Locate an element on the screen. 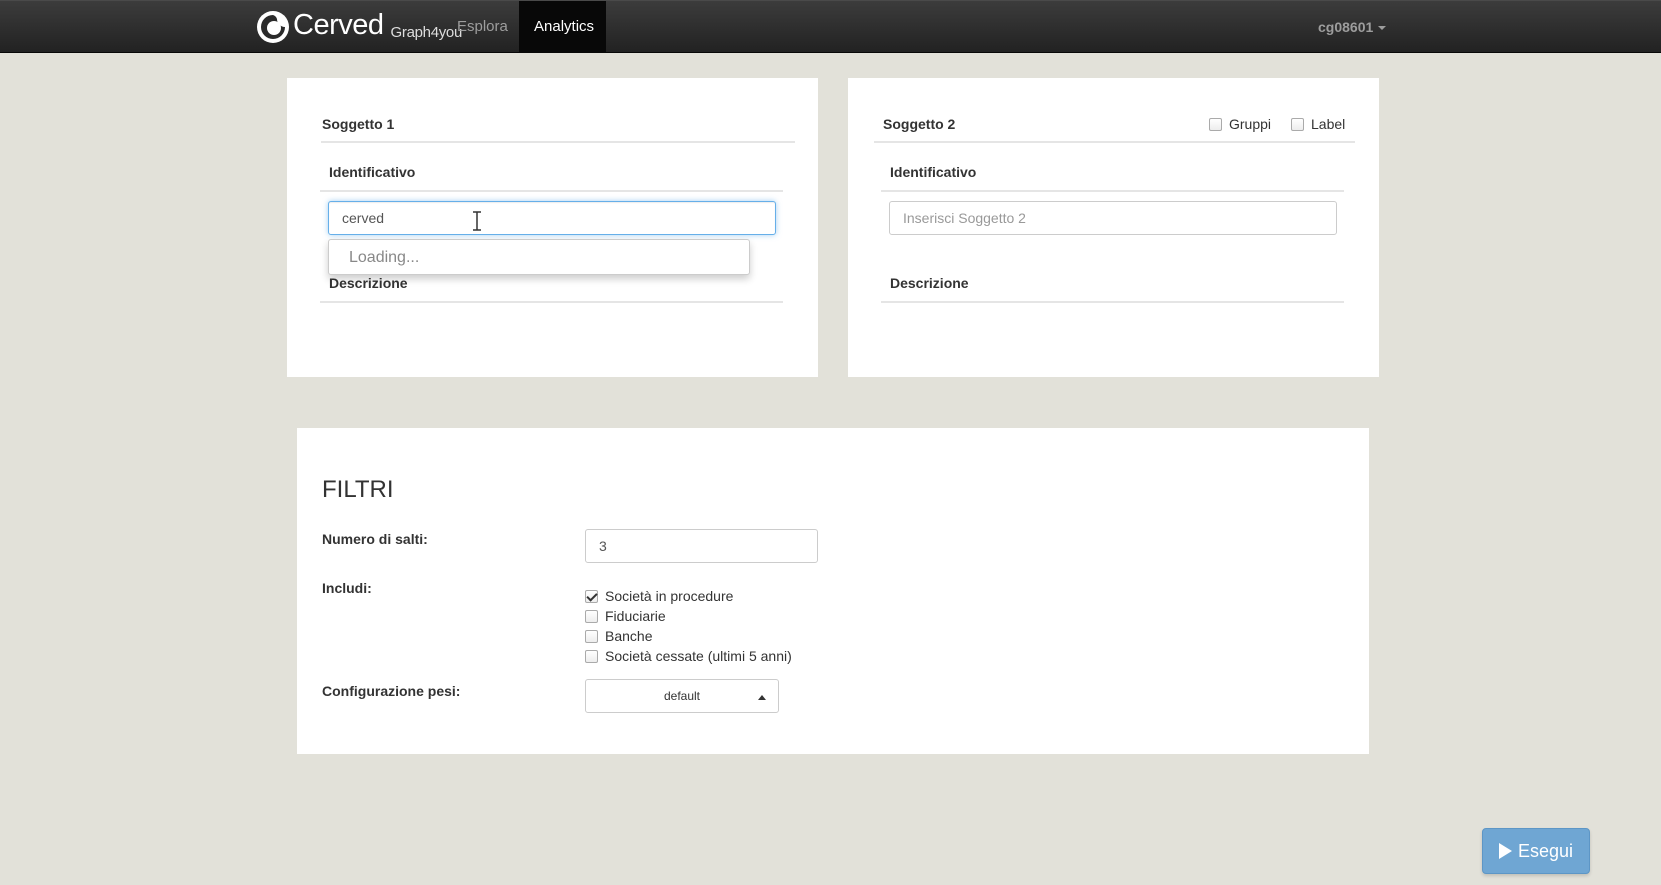  brand-name: Cerved is located at coordinates (338, 24).